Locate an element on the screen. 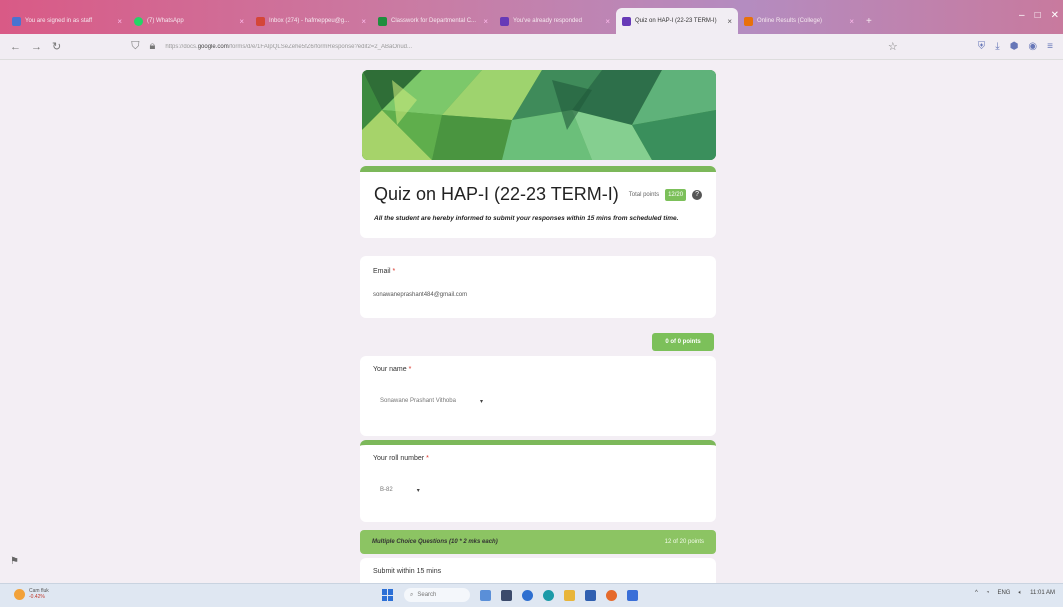  total-points-badge: 12/20 is located at coordinates (676, 194).